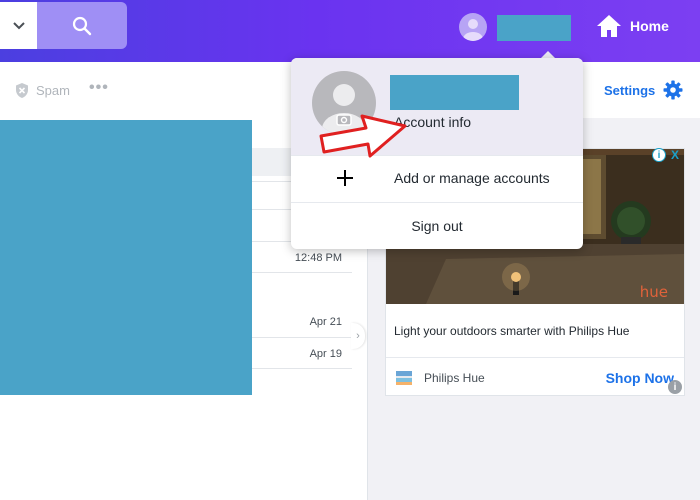 This screenshot has height=500, width=700. I want to click on profile-avatar-button, so click(473, 27).